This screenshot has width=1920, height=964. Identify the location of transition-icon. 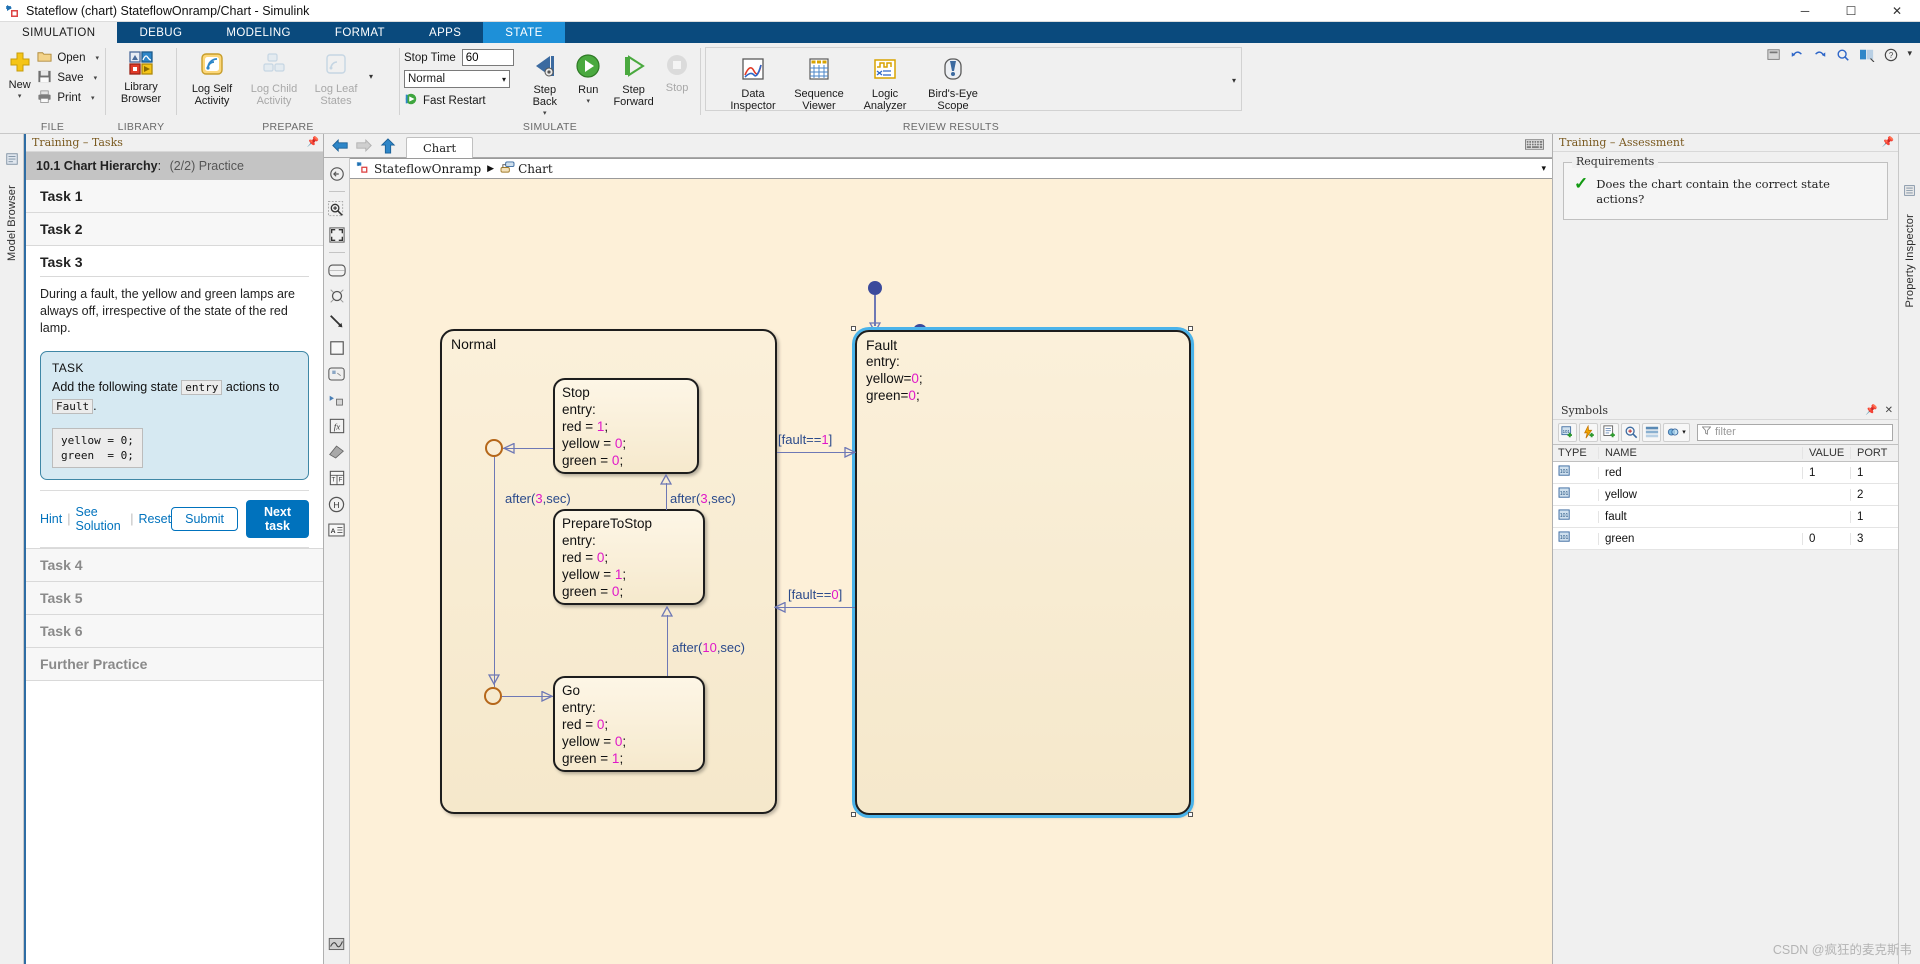
(337, 322).